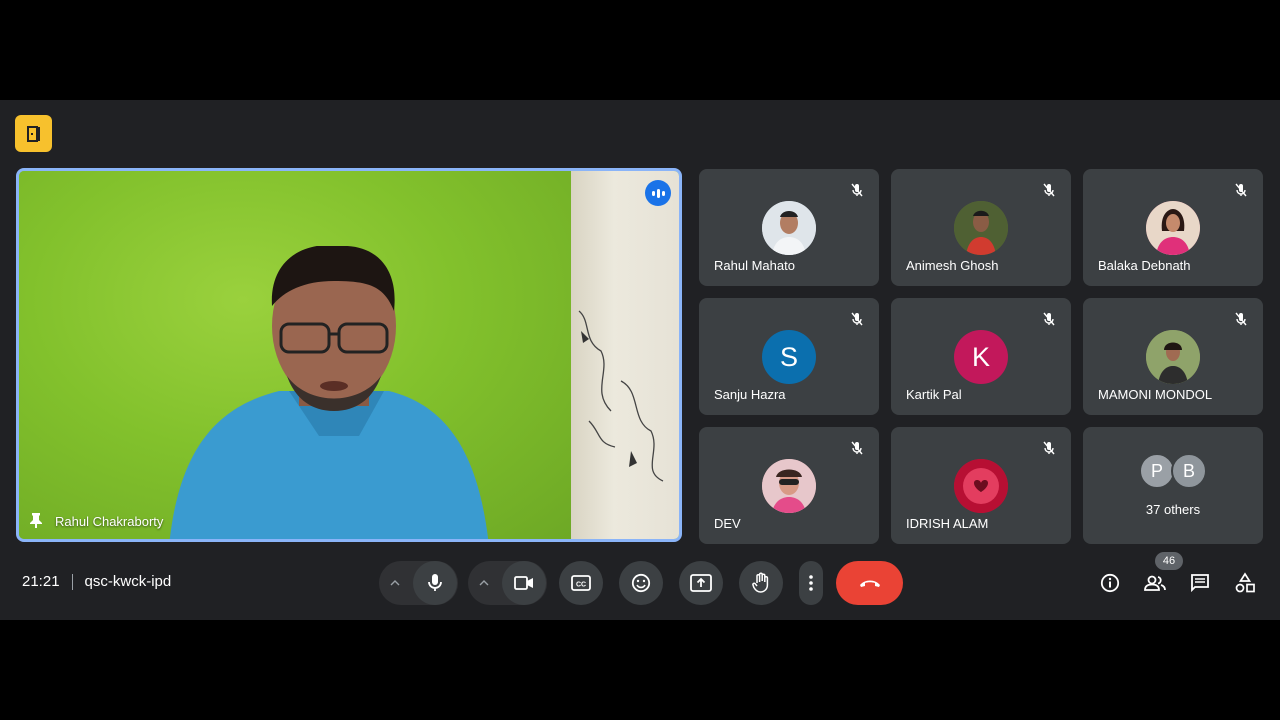 The width and height of the screenshot is (1280, 720). Describe the element at coordinates (581, 585) in the screenshot. I see `svg-text: CC` at that location.